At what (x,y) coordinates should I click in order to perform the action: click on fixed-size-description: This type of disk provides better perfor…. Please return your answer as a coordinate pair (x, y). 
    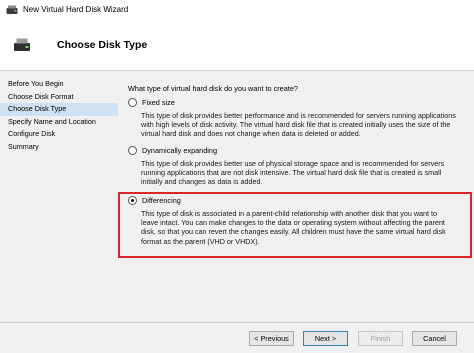
    Looking at the image, I should click on (298, 125).